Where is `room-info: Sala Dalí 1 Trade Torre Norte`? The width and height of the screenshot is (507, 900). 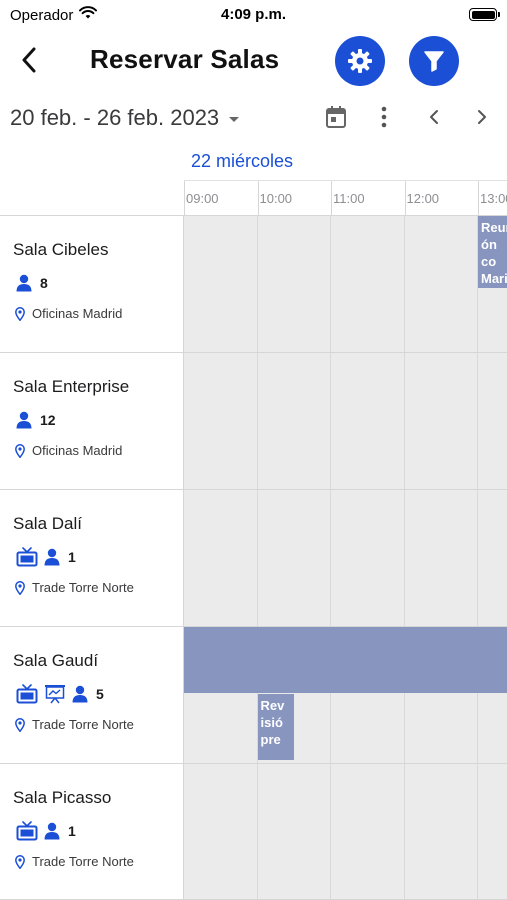
room-info: Sala Dalí 1 Trade Torre Norte is located at coordinates (92, 558).